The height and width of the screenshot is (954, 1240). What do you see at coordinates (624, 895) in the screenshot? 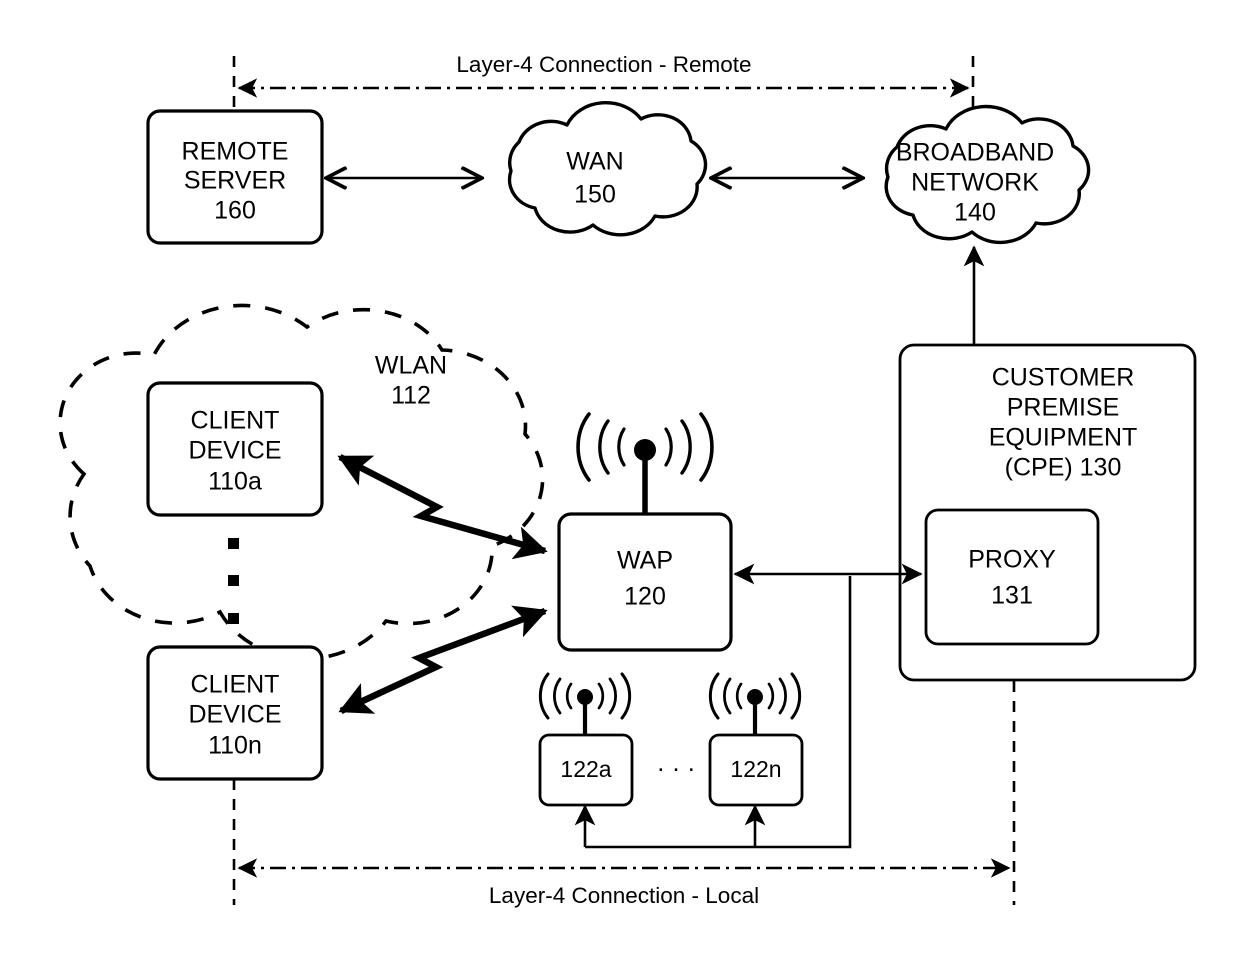
I see `layer4-local-label: Layer-4 Connection - Local` at bounding box center [624, 895].